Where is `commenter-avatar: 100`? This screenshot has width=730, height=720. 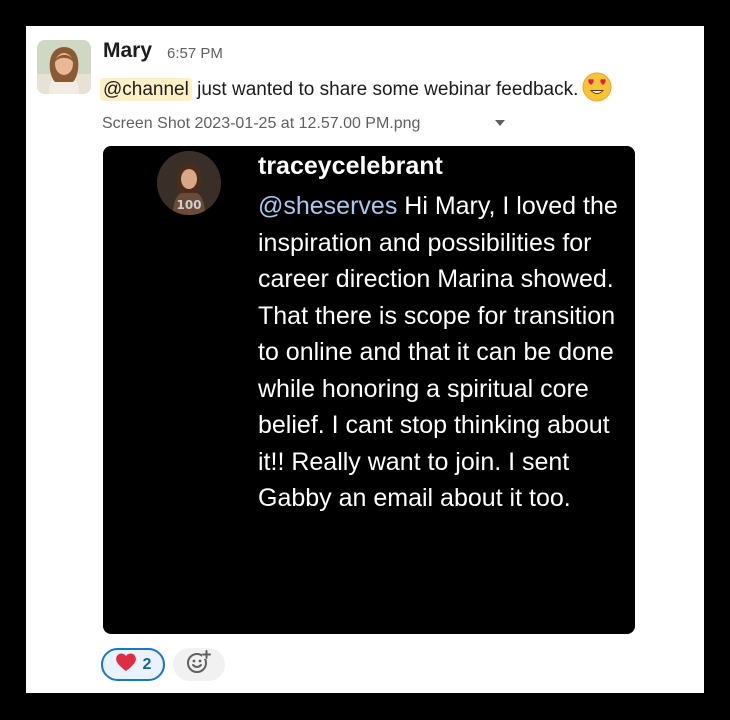 commenter-avatar: 100 is located at coordinates (189, 183).